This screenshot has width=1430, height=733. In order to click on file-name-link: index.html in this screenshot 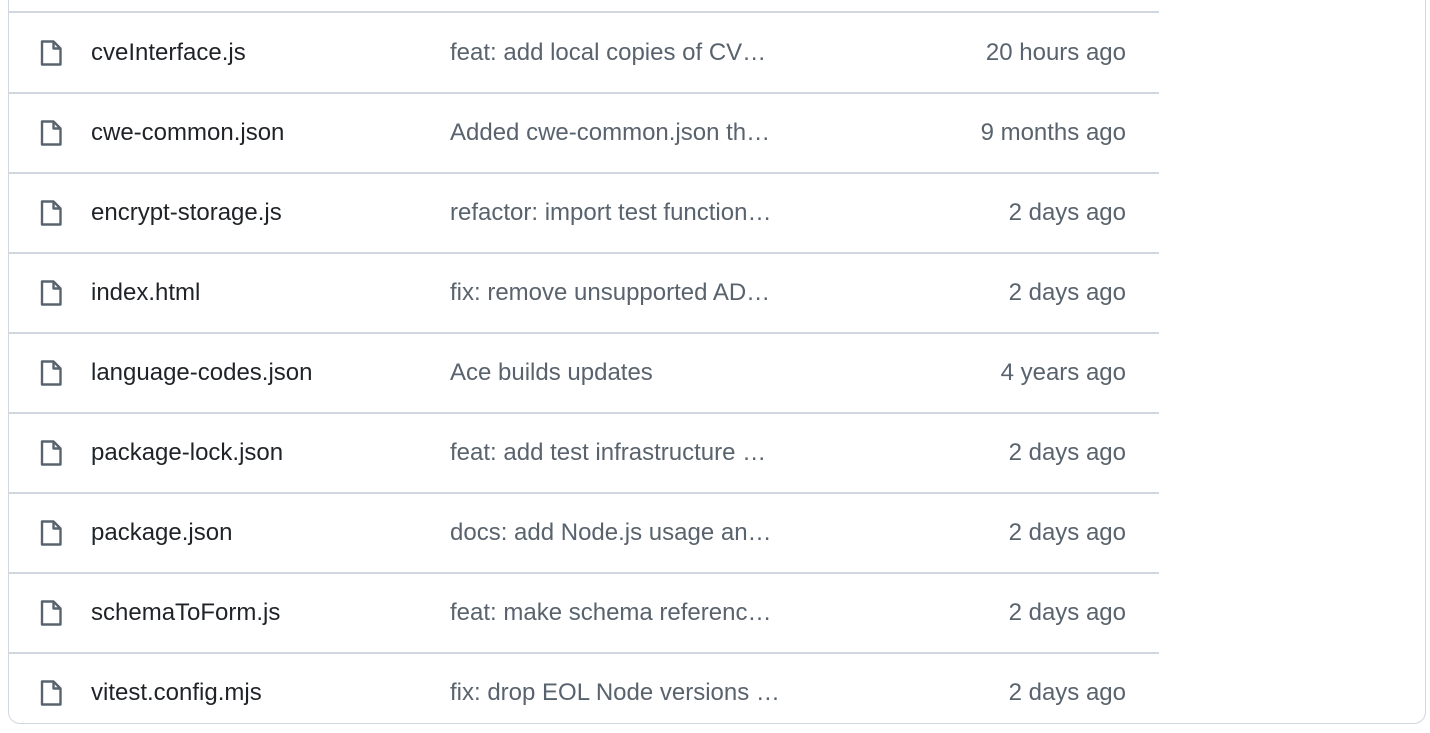, I will do `click(145, 293)`.